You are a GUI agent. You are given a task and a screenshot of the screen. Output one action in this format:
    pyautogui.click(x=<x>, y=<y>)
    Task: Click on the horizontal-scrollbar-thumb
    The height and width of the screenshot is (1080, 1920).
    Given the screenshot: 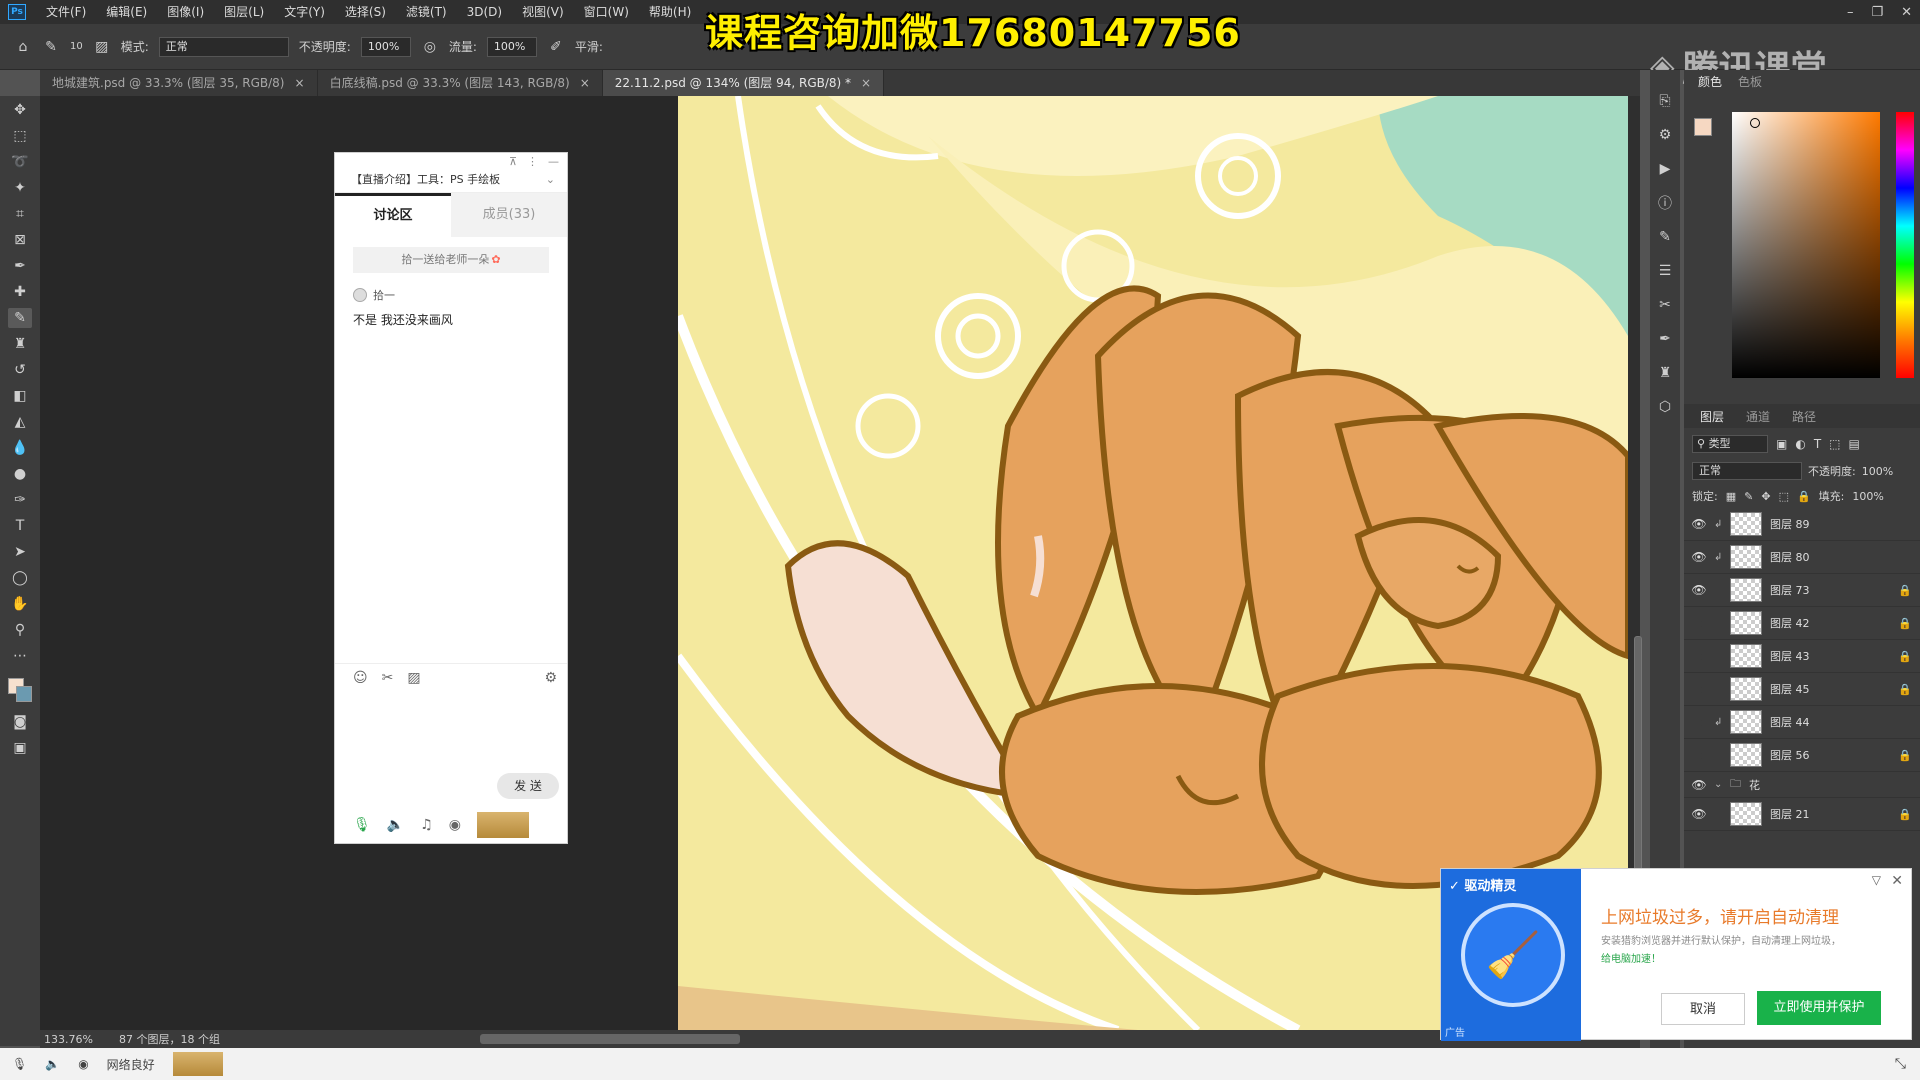 What is the action you would take?
    pyautogui.click(x=610, y=1039)
    